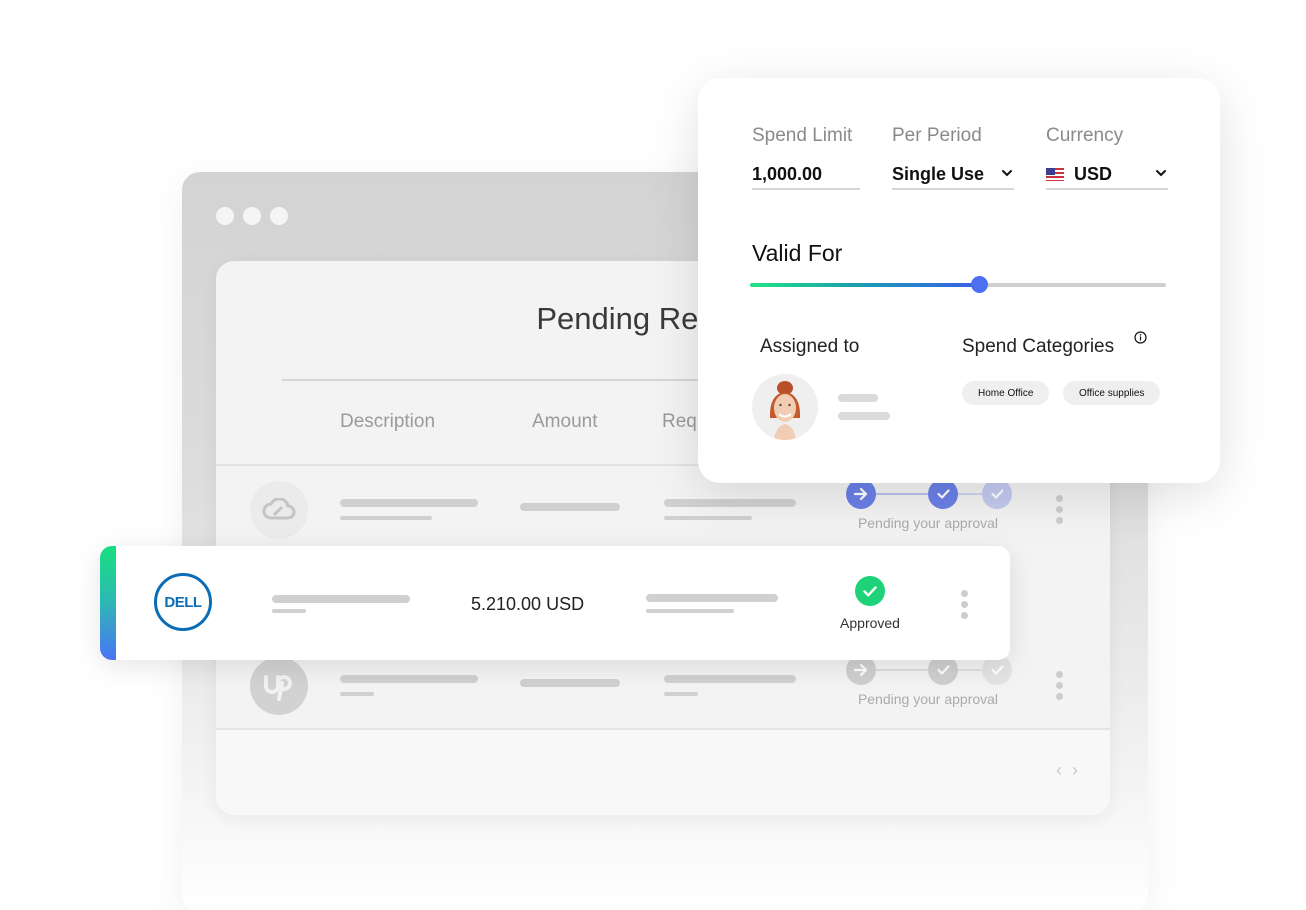  I want to click on spend-limit-input: 1,000.00, so click(806, 175).